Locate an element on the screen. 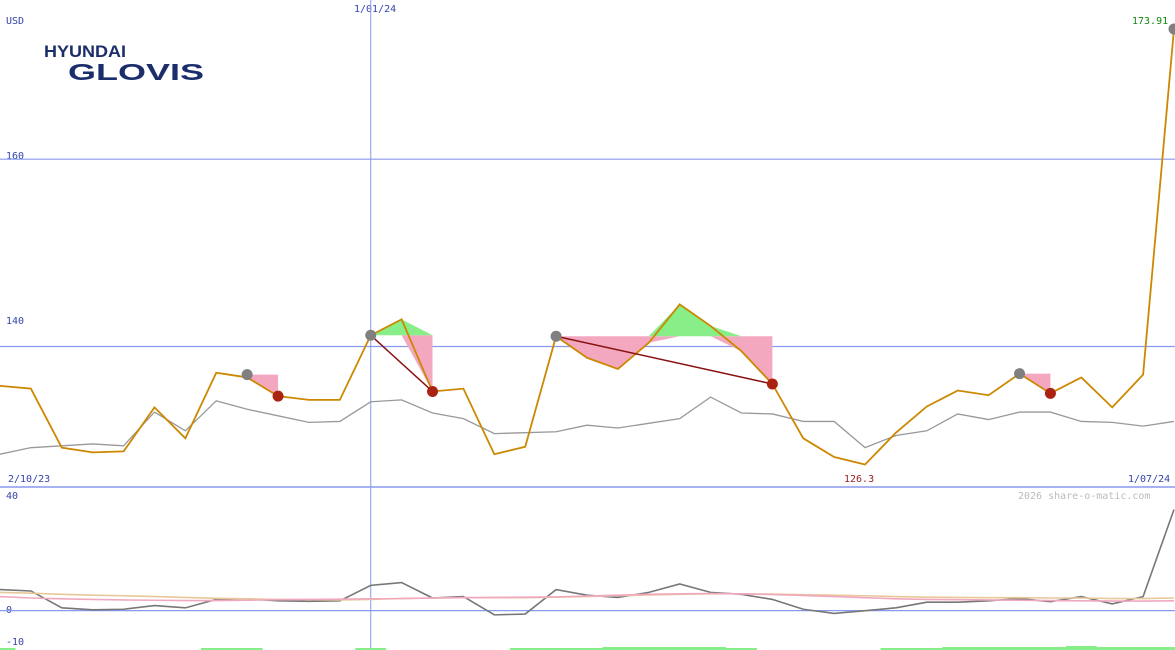  low-price-label: 126.3 is located at coordinates (859, 479).